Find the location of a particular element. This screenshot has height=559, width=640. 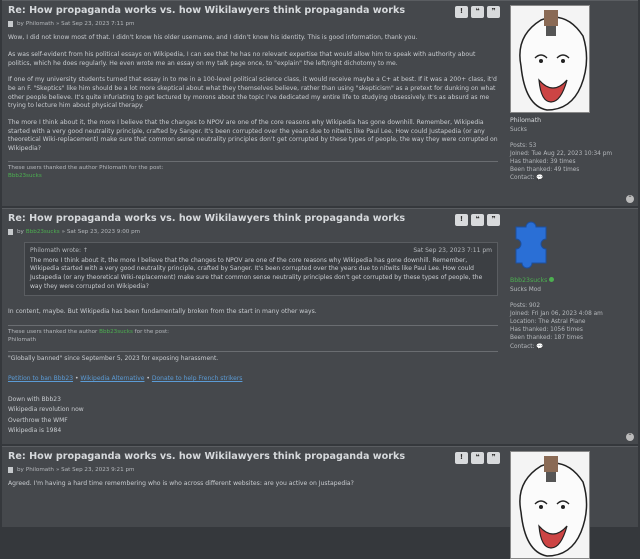

author-profile is located at coordinates (572, 505).